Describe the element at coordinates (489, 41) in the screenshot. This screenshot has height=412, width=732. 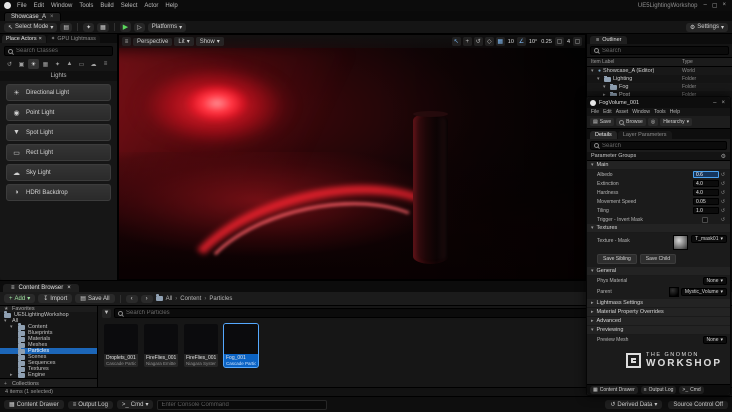
I see `scale-tool-icon: ◇` at that location.